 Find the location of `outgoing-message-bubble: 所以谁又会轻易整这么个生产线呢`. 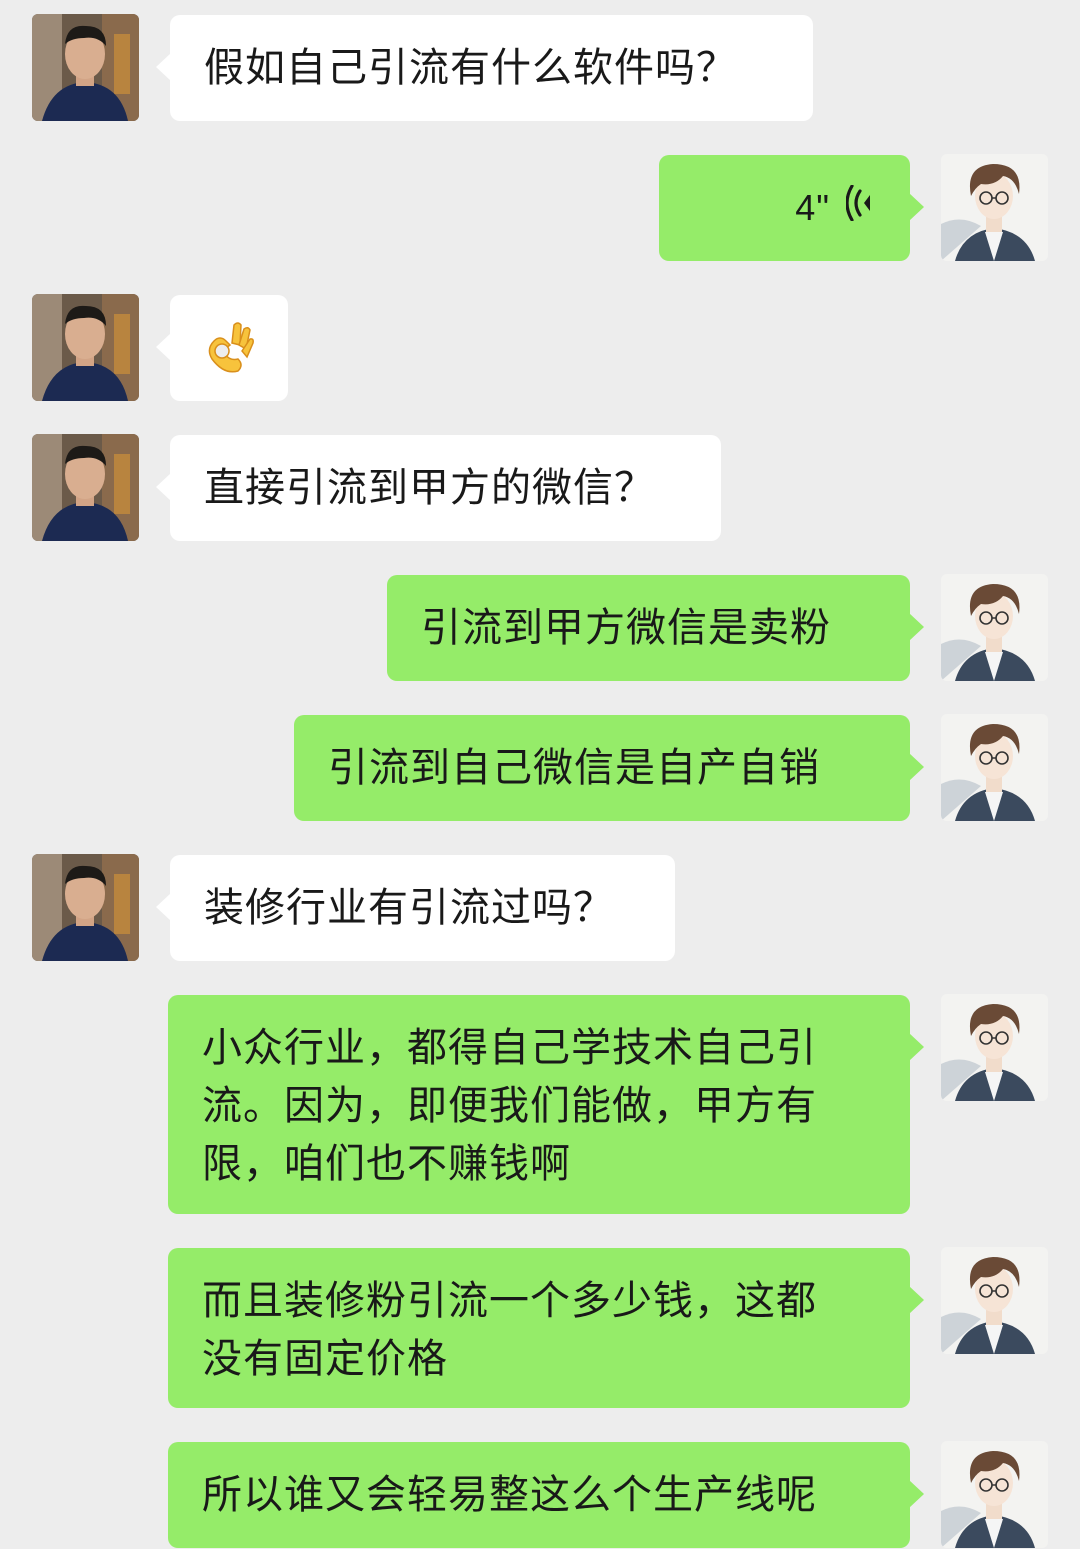

outgoing-message-bubble: 所以谁又会轻易整这么个生产线呢 is located at coordinates (546, 1495).